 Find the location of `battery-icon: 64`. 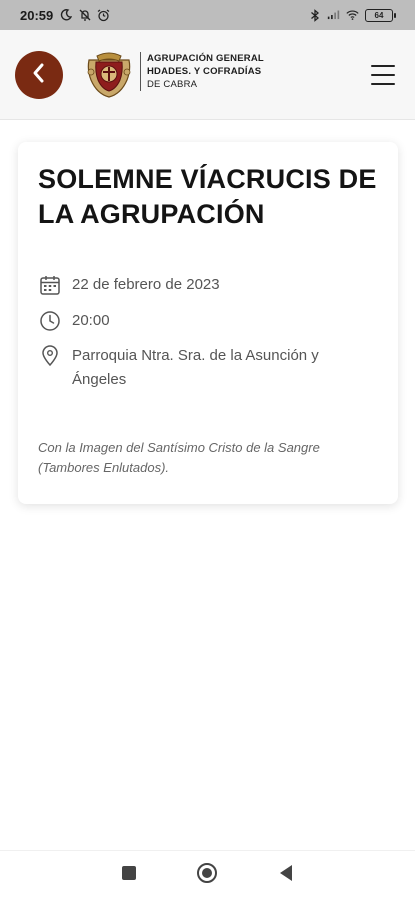

battery-icon: 64 is located at coordinates (380, 15).